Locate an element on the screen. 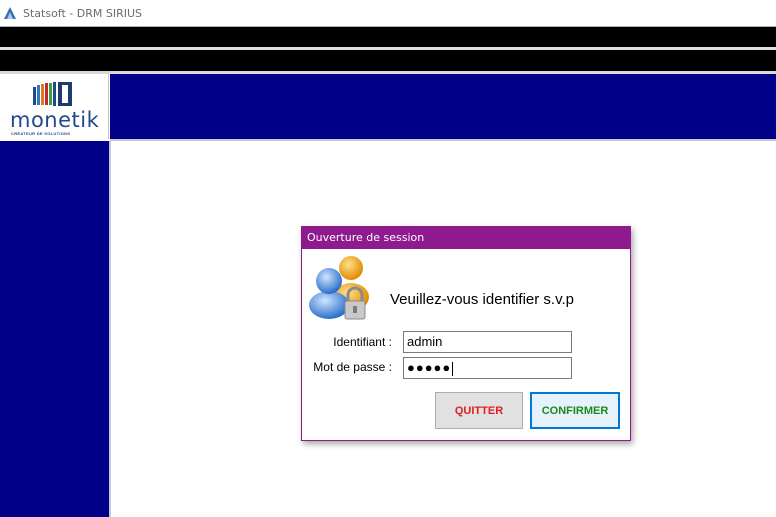 This screenshot has height=517, width=776. sidebar is located at coordinates (54, 329).